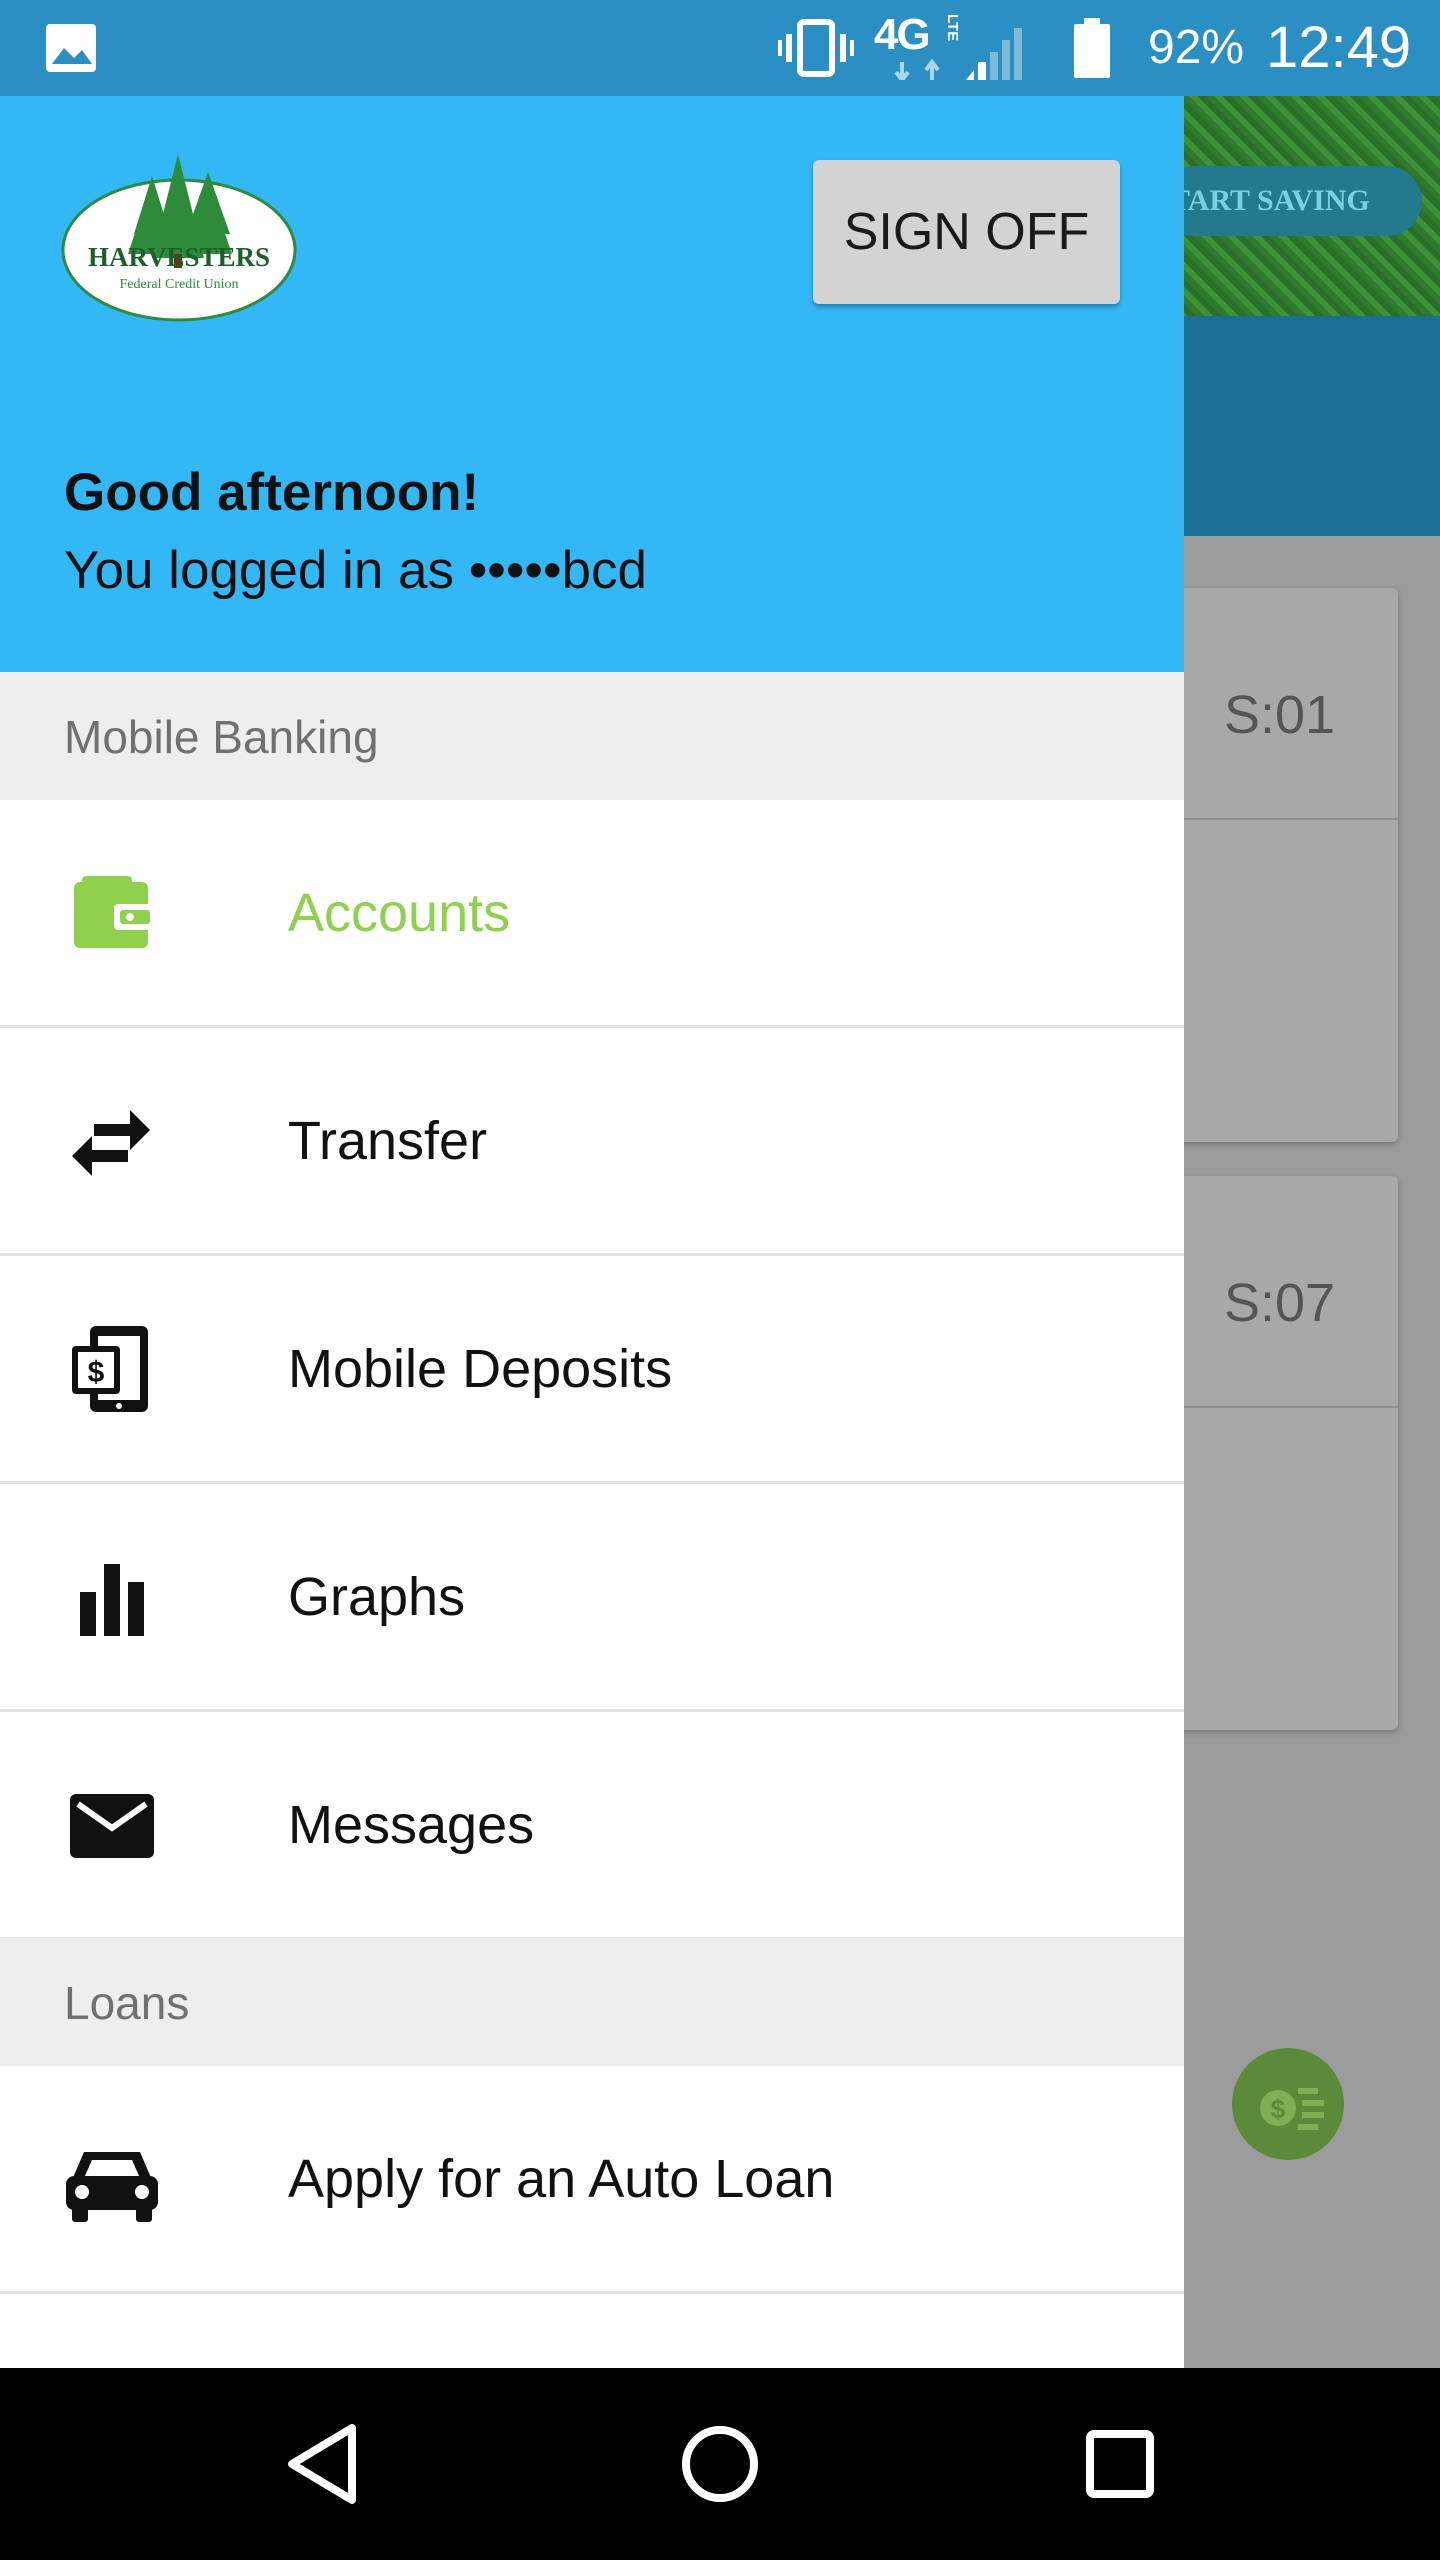  What do you see at coordinates (272, 492) in the screenshot?
I see `greeting-text: Good afternoon!` at bounding box center [272, 492].